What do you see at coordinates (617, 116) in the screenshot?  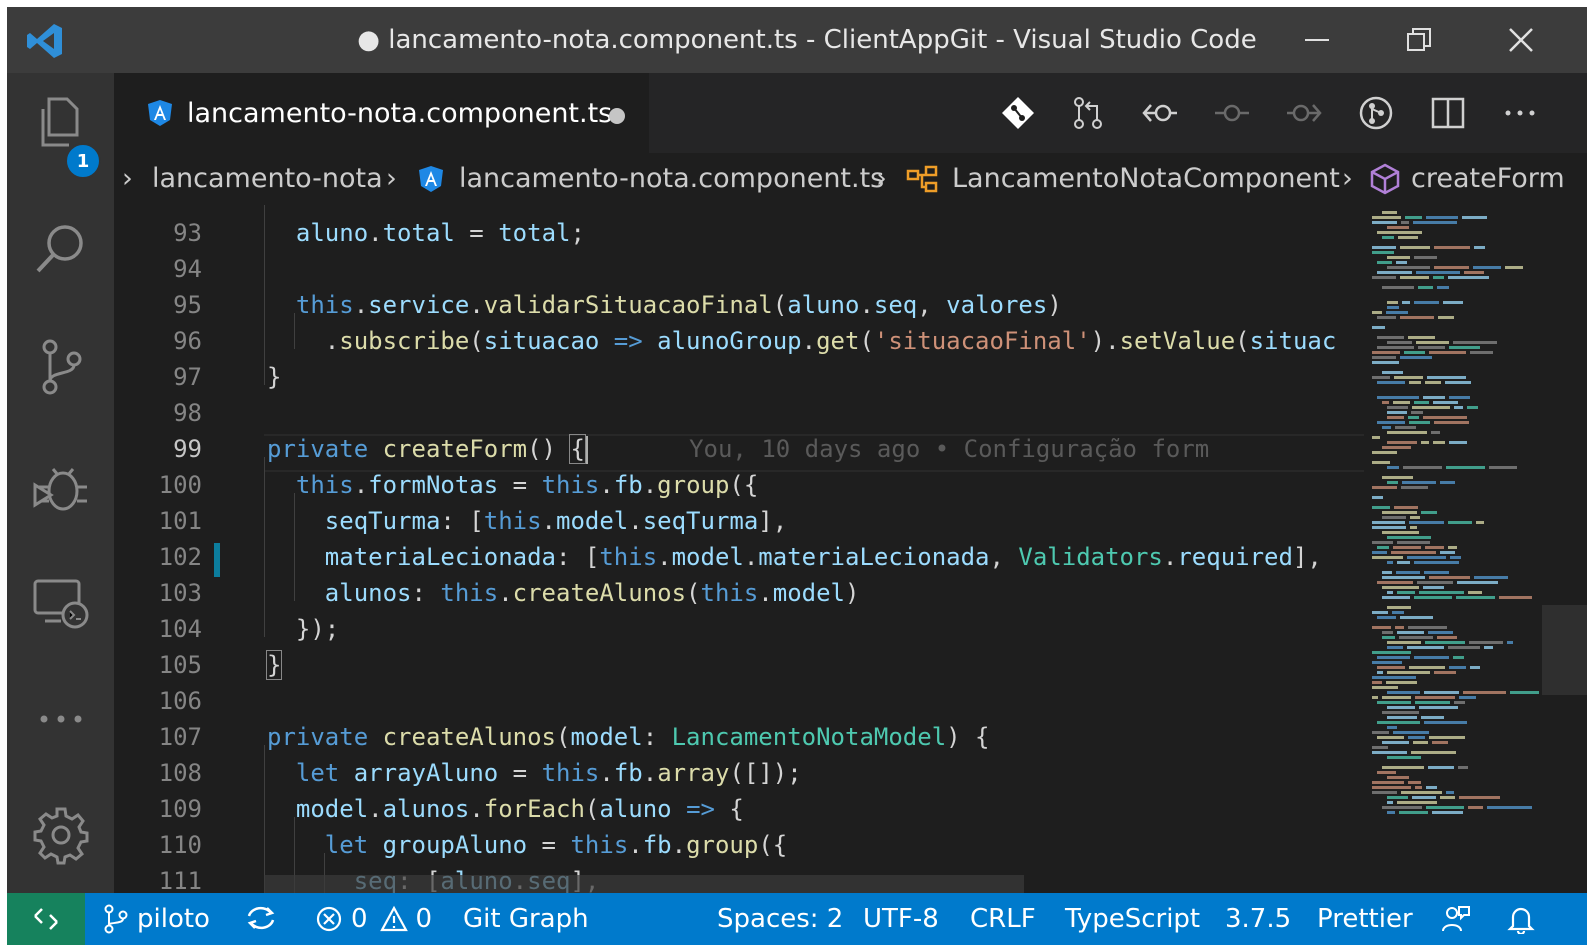 I see `unsaved-dot-icon` at bounding box center [617, 116].